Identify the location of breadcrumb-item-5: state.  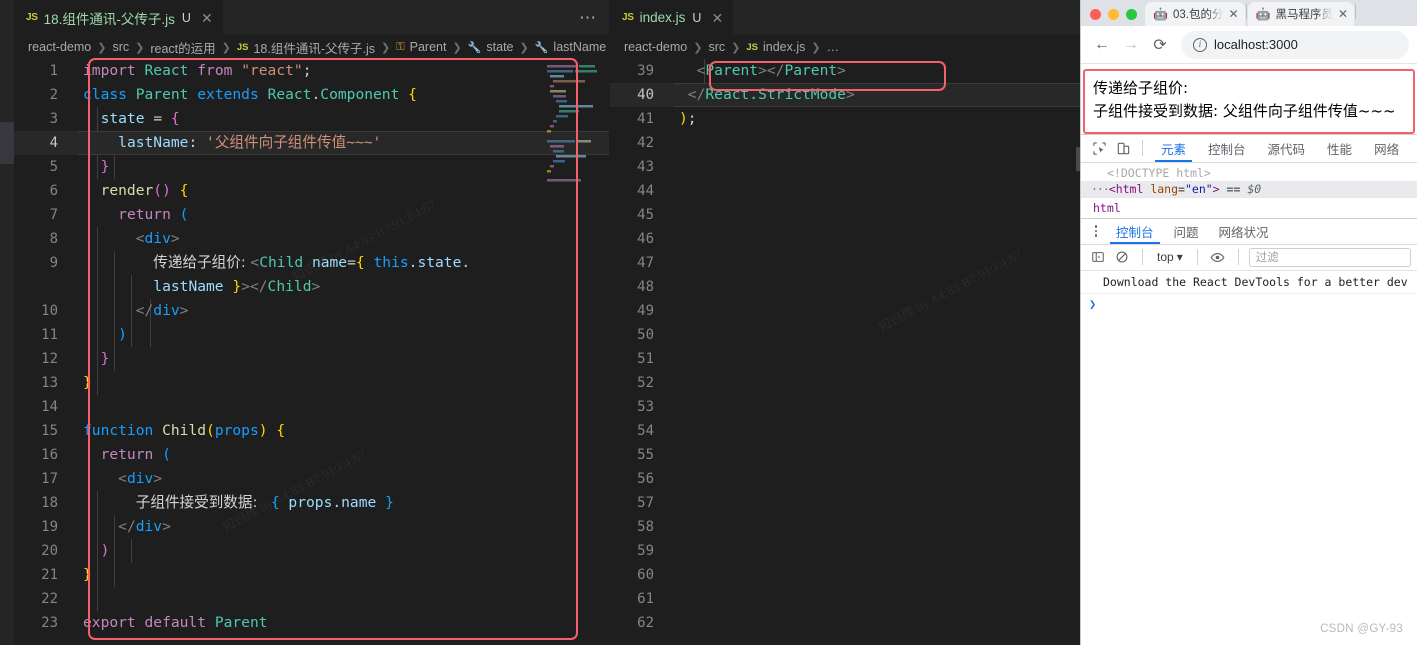
(499, 47).